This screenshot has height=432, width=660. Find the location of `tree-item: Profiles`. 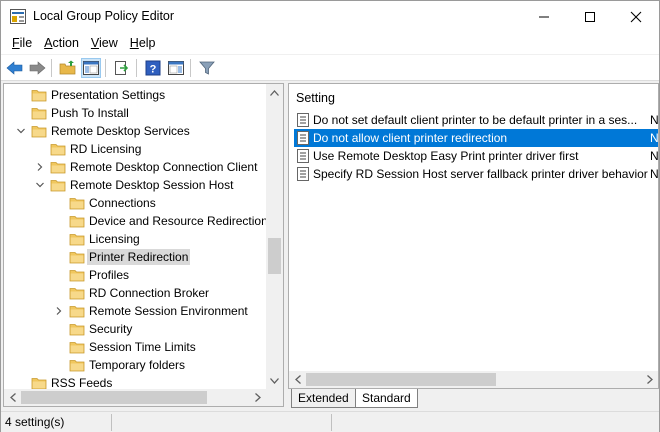

tree-item: Profiles is located at coordinates (135, 275).